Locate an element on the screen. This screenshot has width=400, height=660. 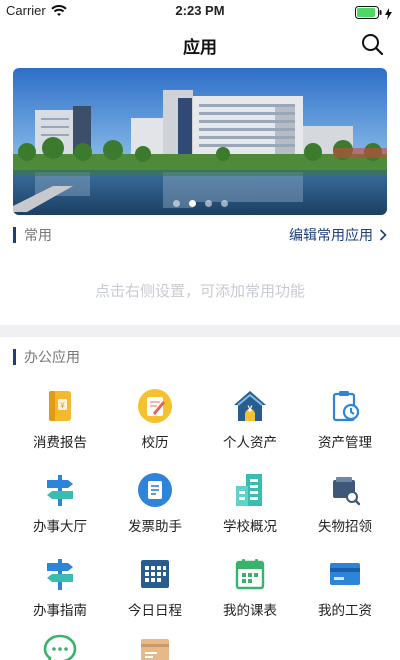
report-book-icon: ¥ is located at coordinates (60, 406).